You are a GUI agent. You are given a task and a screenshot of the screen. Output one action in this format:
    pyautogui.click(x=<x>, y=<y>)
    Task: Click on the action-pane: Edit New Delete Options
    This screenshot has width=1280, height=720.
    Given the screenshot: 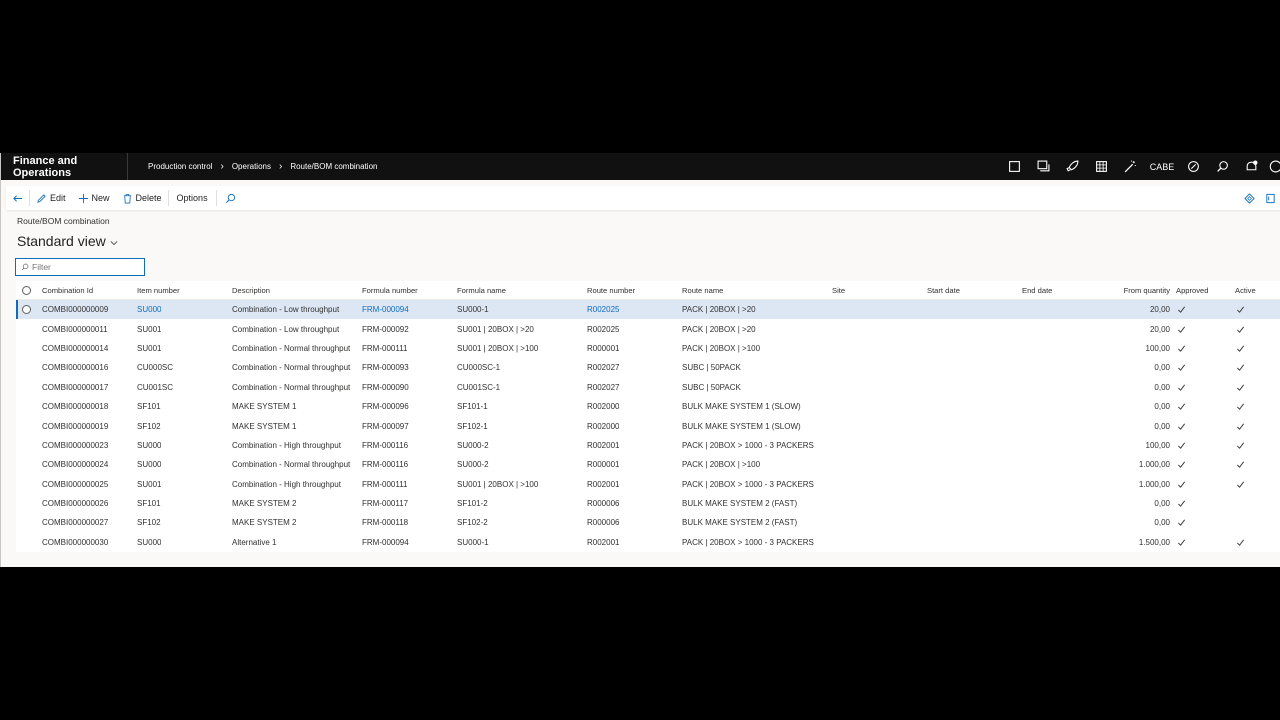 What is the action you would take?
    pyautogui.click(x=643, y=198)
    